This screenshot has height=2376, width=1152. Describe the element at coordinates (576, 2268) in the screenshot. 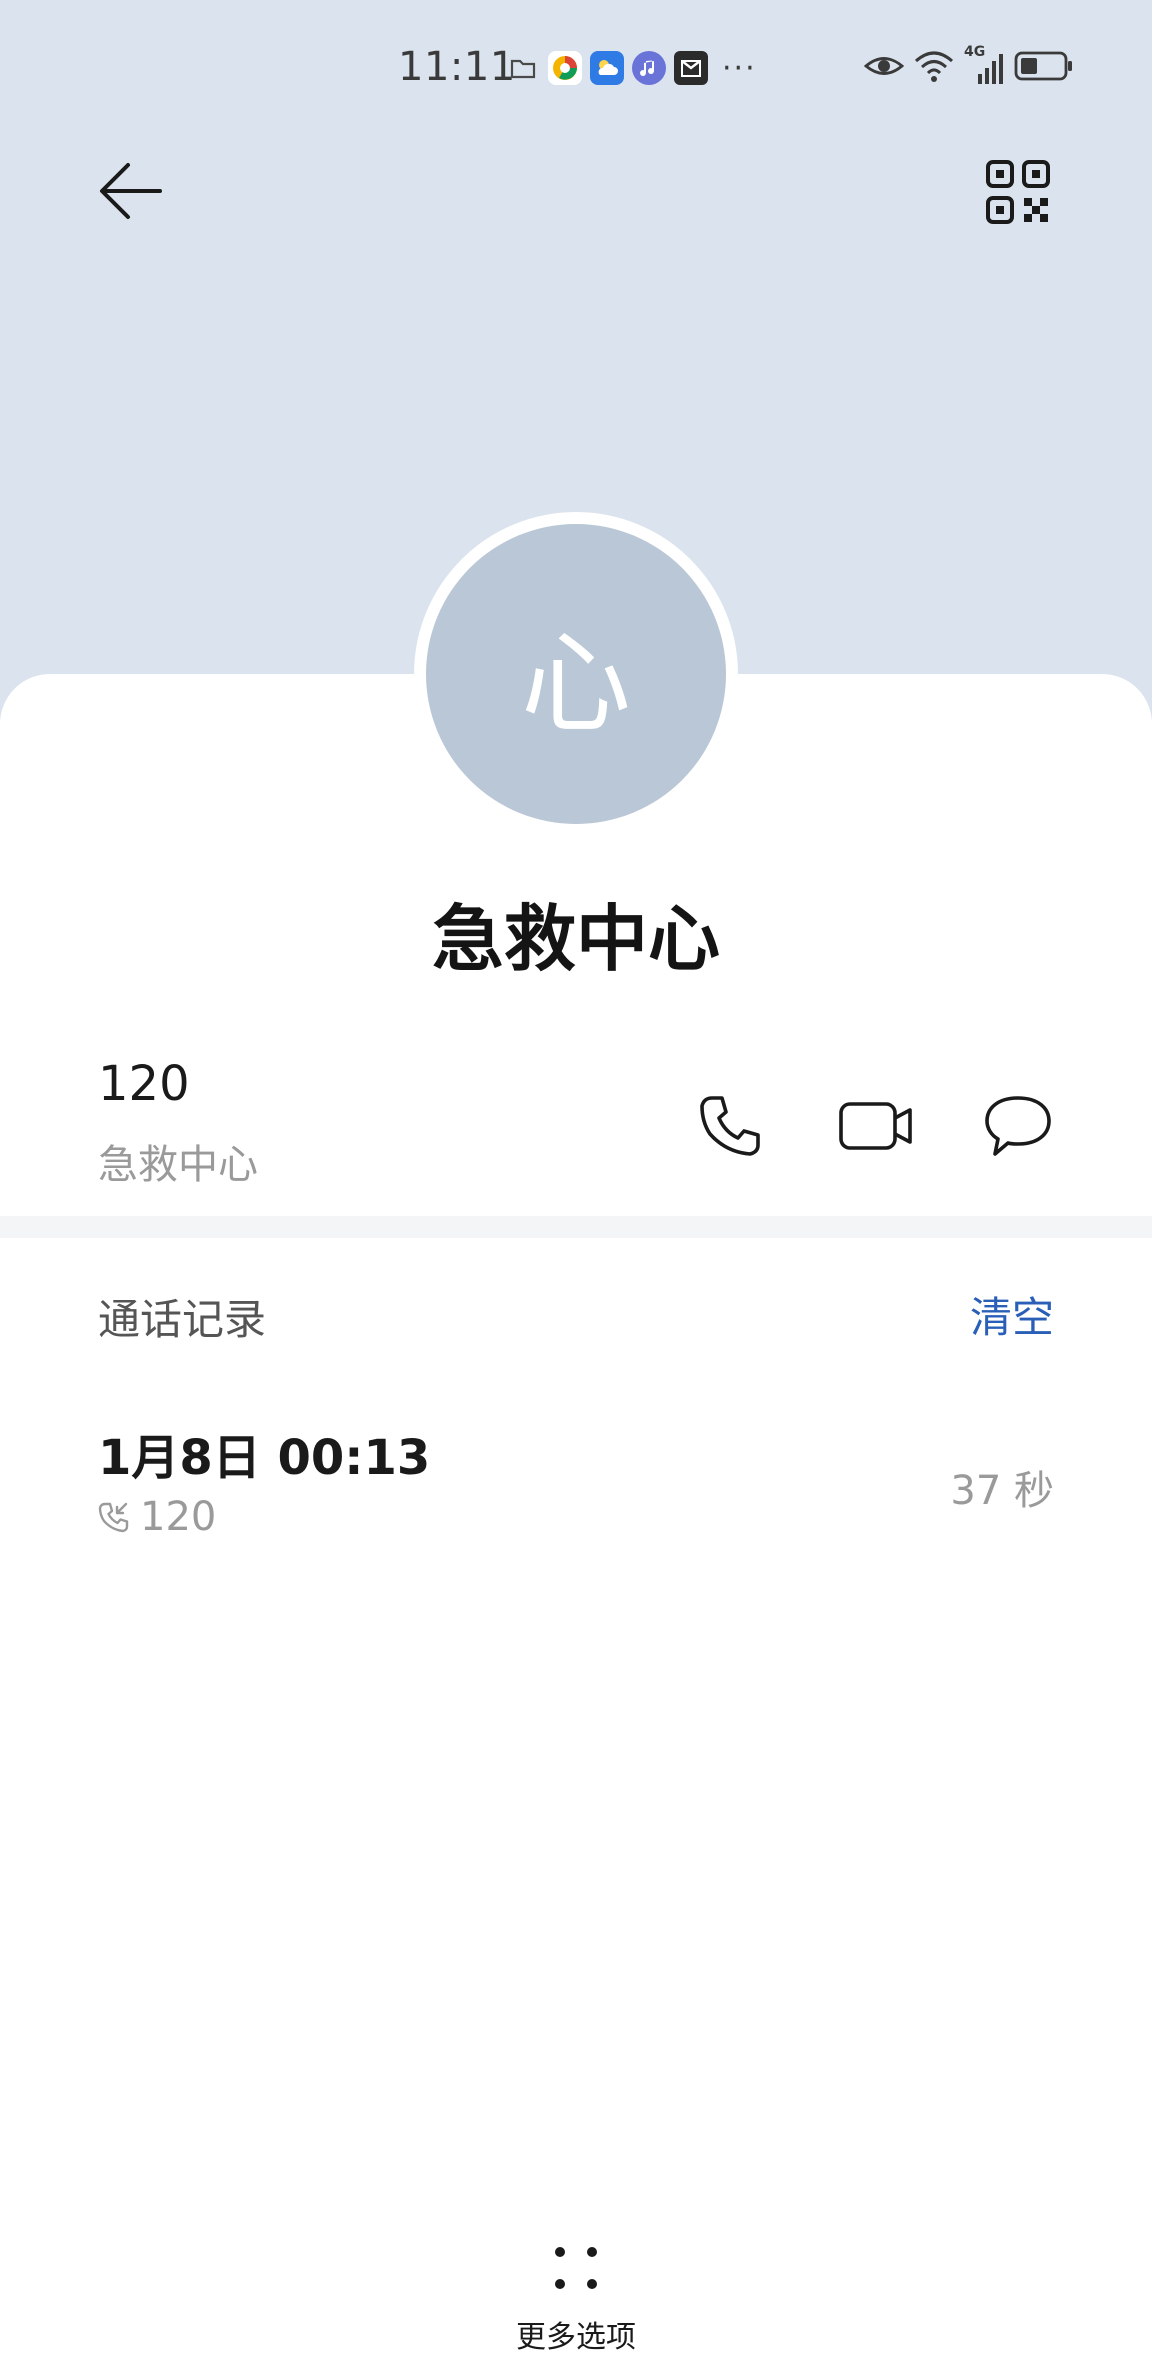

I see `more-dots-icon` at that location.